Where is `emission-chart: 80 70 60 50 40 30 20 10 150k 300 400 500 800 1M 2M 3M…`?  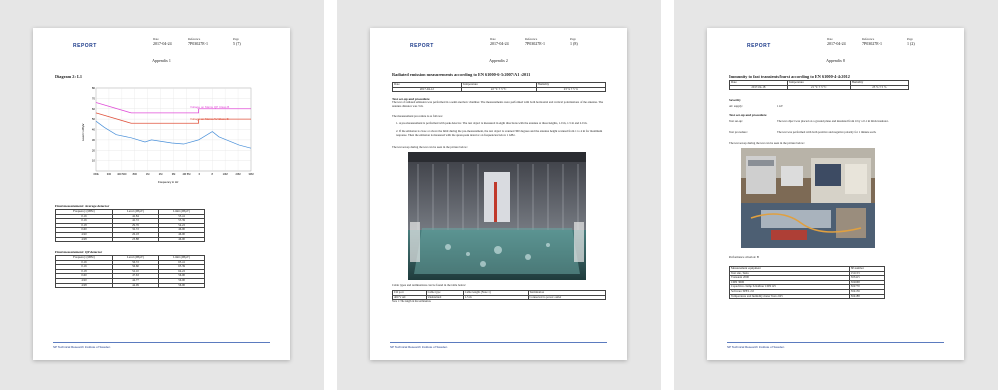
emission-chart: 80 70 60 50 40 30 20 10 150k 300 400 500 800 1M 2M 3M… is located at coordinates (167, 135).